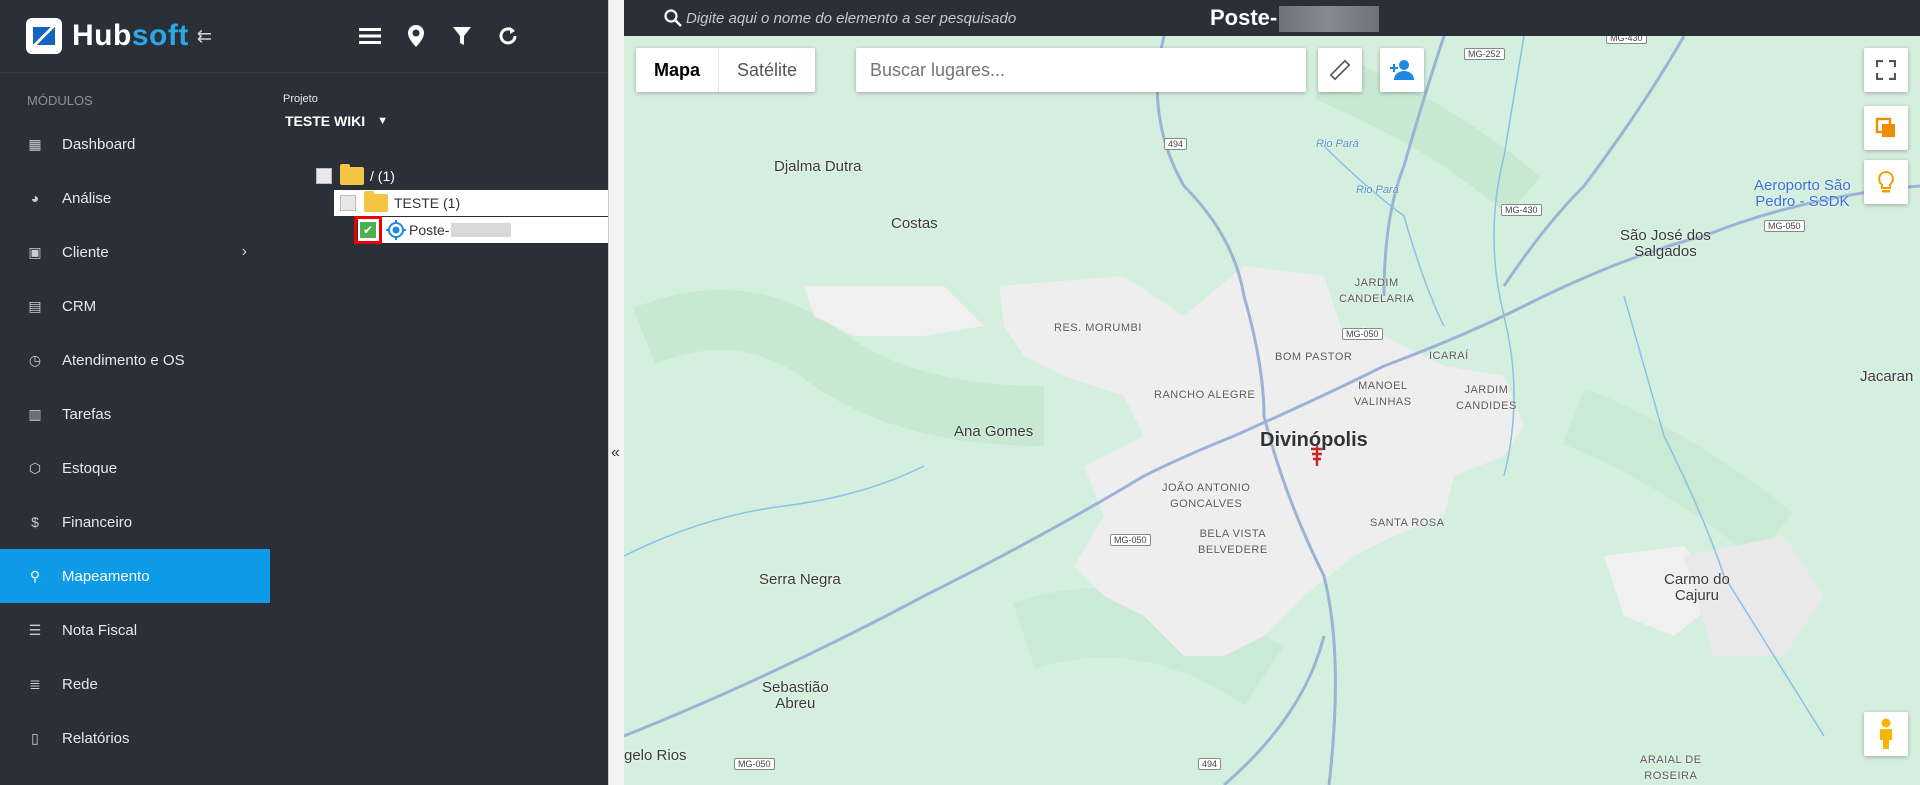 The image size is (1920, 785). I want to click on place-rio-para-1: Rio Pará, so click(1337, 144).